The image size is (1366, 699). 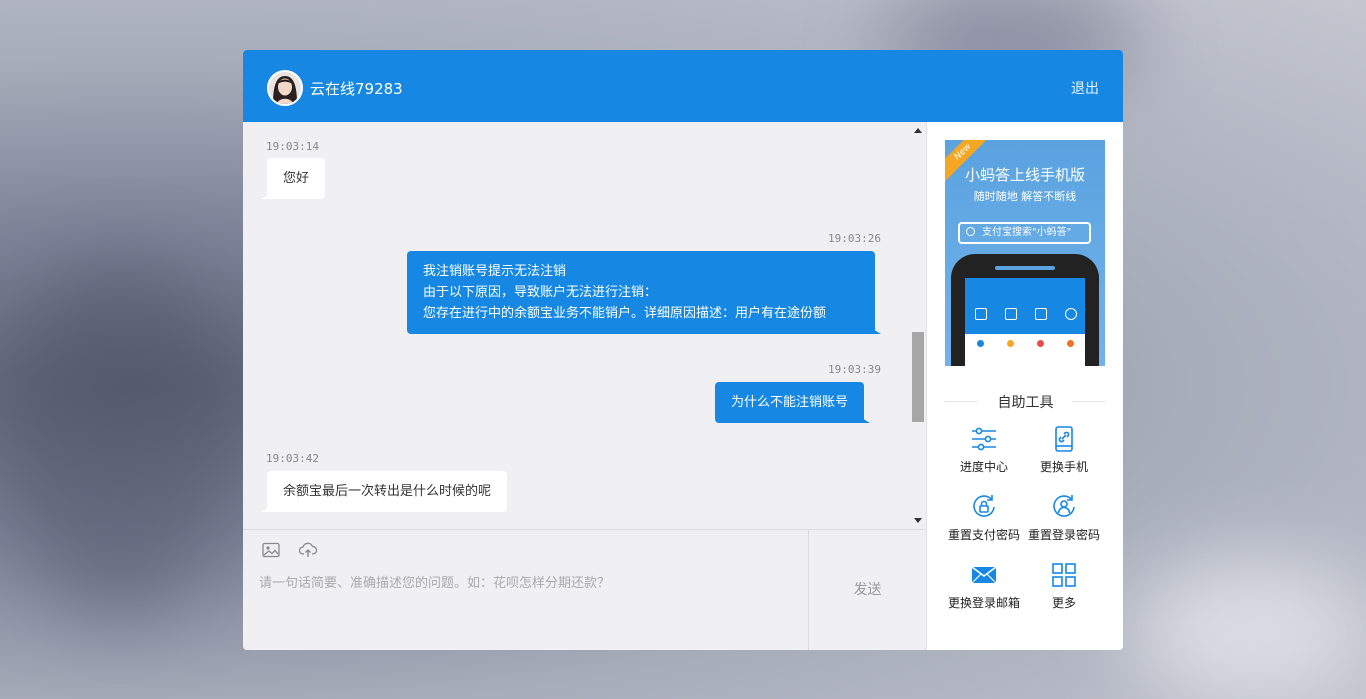 What do you see at coordinates (1025, 322) in the screenshot?
I see `phone-screen` at bounding box center [1025, 322].